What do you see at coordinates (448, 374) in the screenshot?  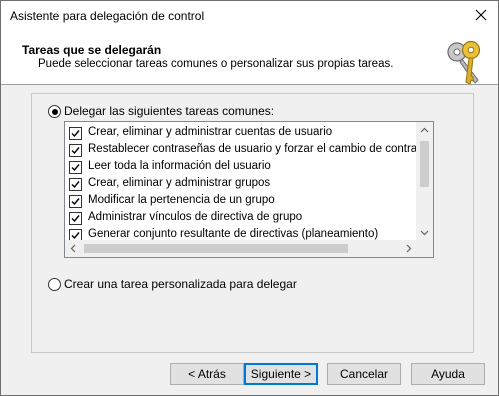 I see `help-button: Ayuda` at bounding box center [448, 374].